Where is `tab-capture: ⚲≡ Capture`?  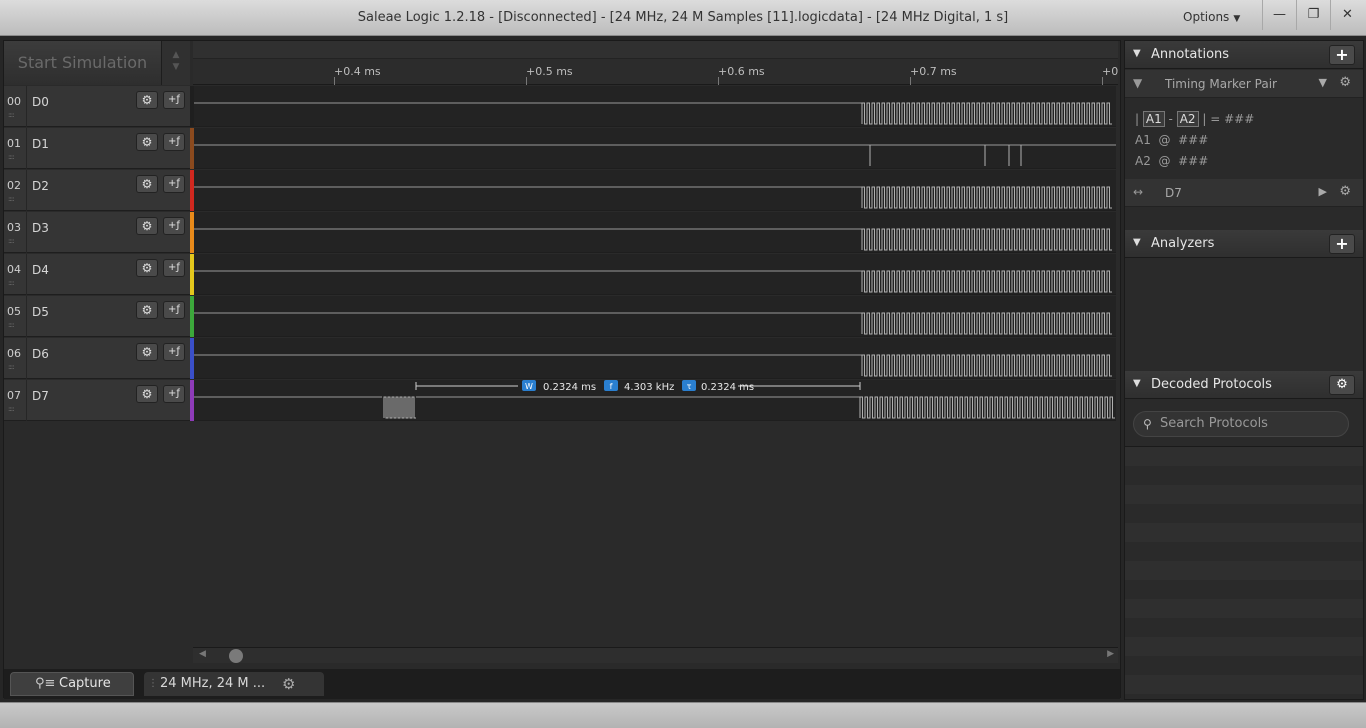
tab-capture: ⚲≡ Capture is located at coordinates (72, 684).